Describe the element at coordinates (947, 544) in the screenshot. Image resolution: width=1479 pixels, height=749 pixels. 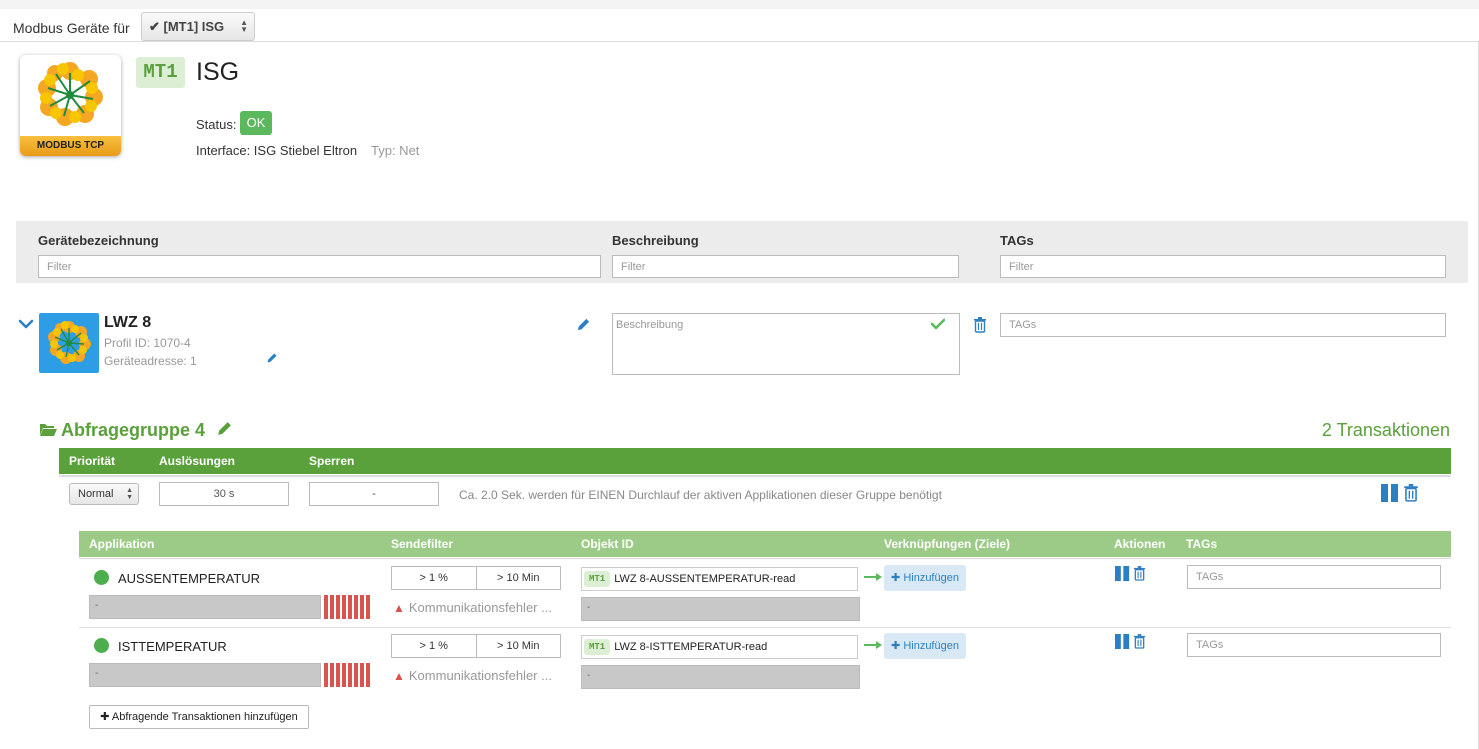
I see `th-links: Verknüpfungen (Ziele)` at that location.